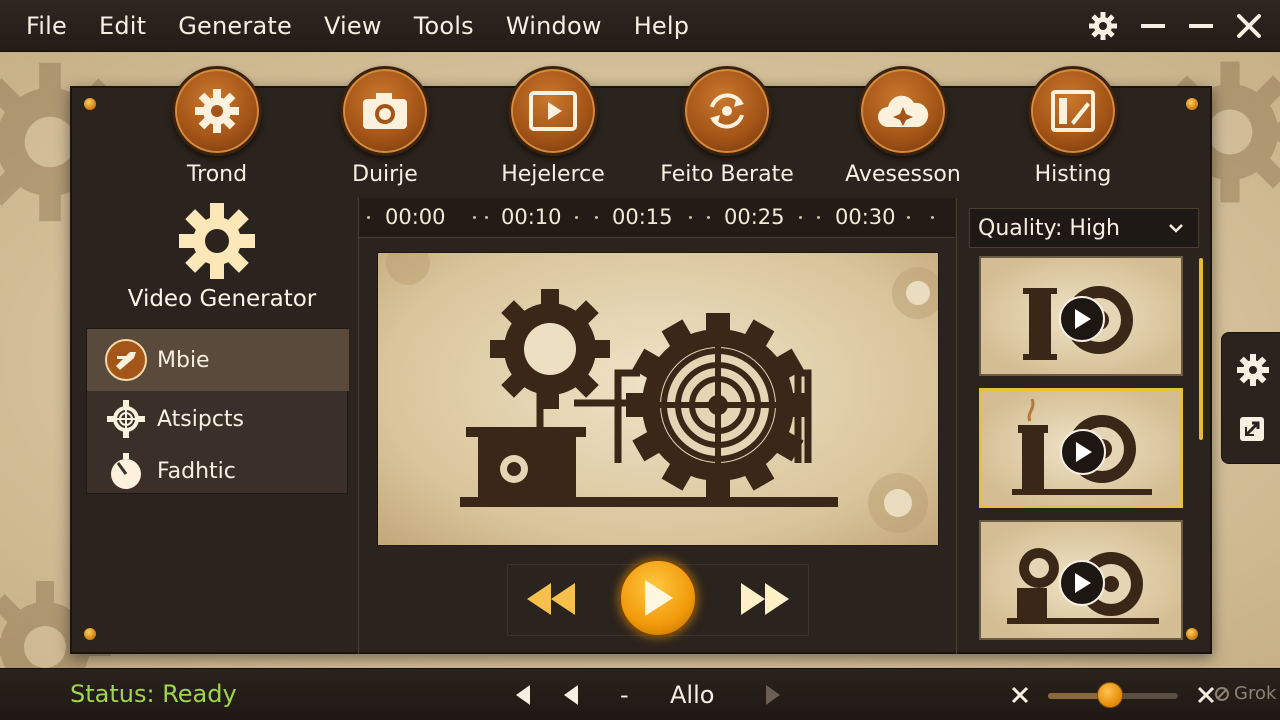  I want to click on volume-slider-knob, so click(1110, 695).